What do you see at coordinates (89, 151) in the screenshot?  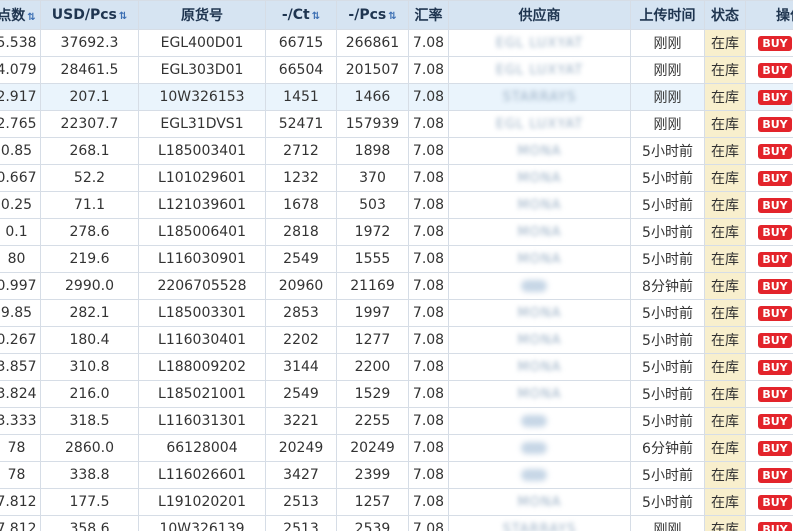 I see `usd-price-cell: 268.1` at bounding box center [89, 151].